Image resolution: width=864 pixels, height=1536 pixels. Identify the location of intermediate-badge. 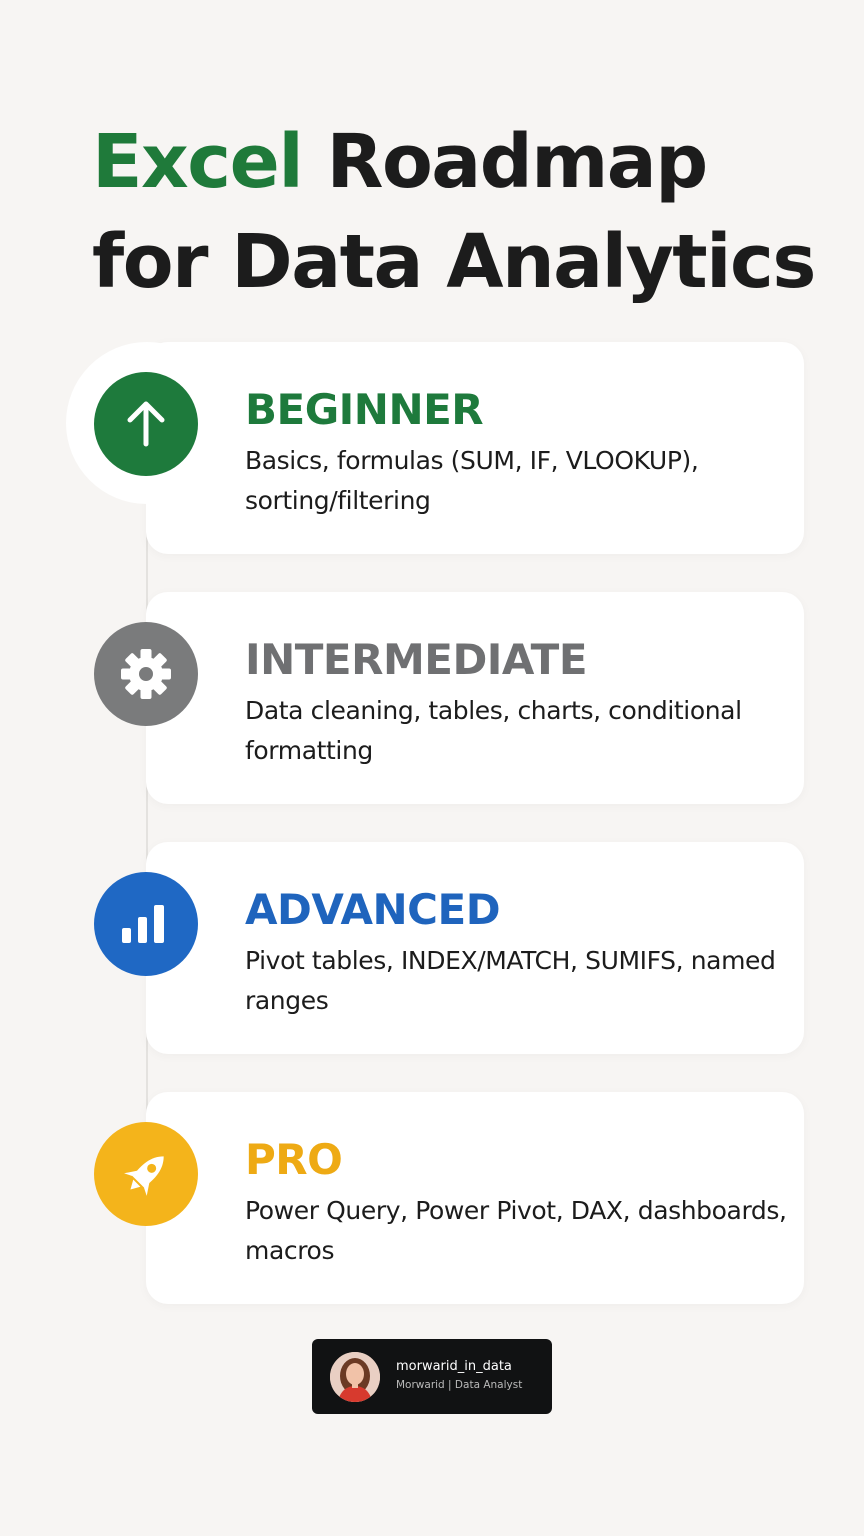
(146, 674).